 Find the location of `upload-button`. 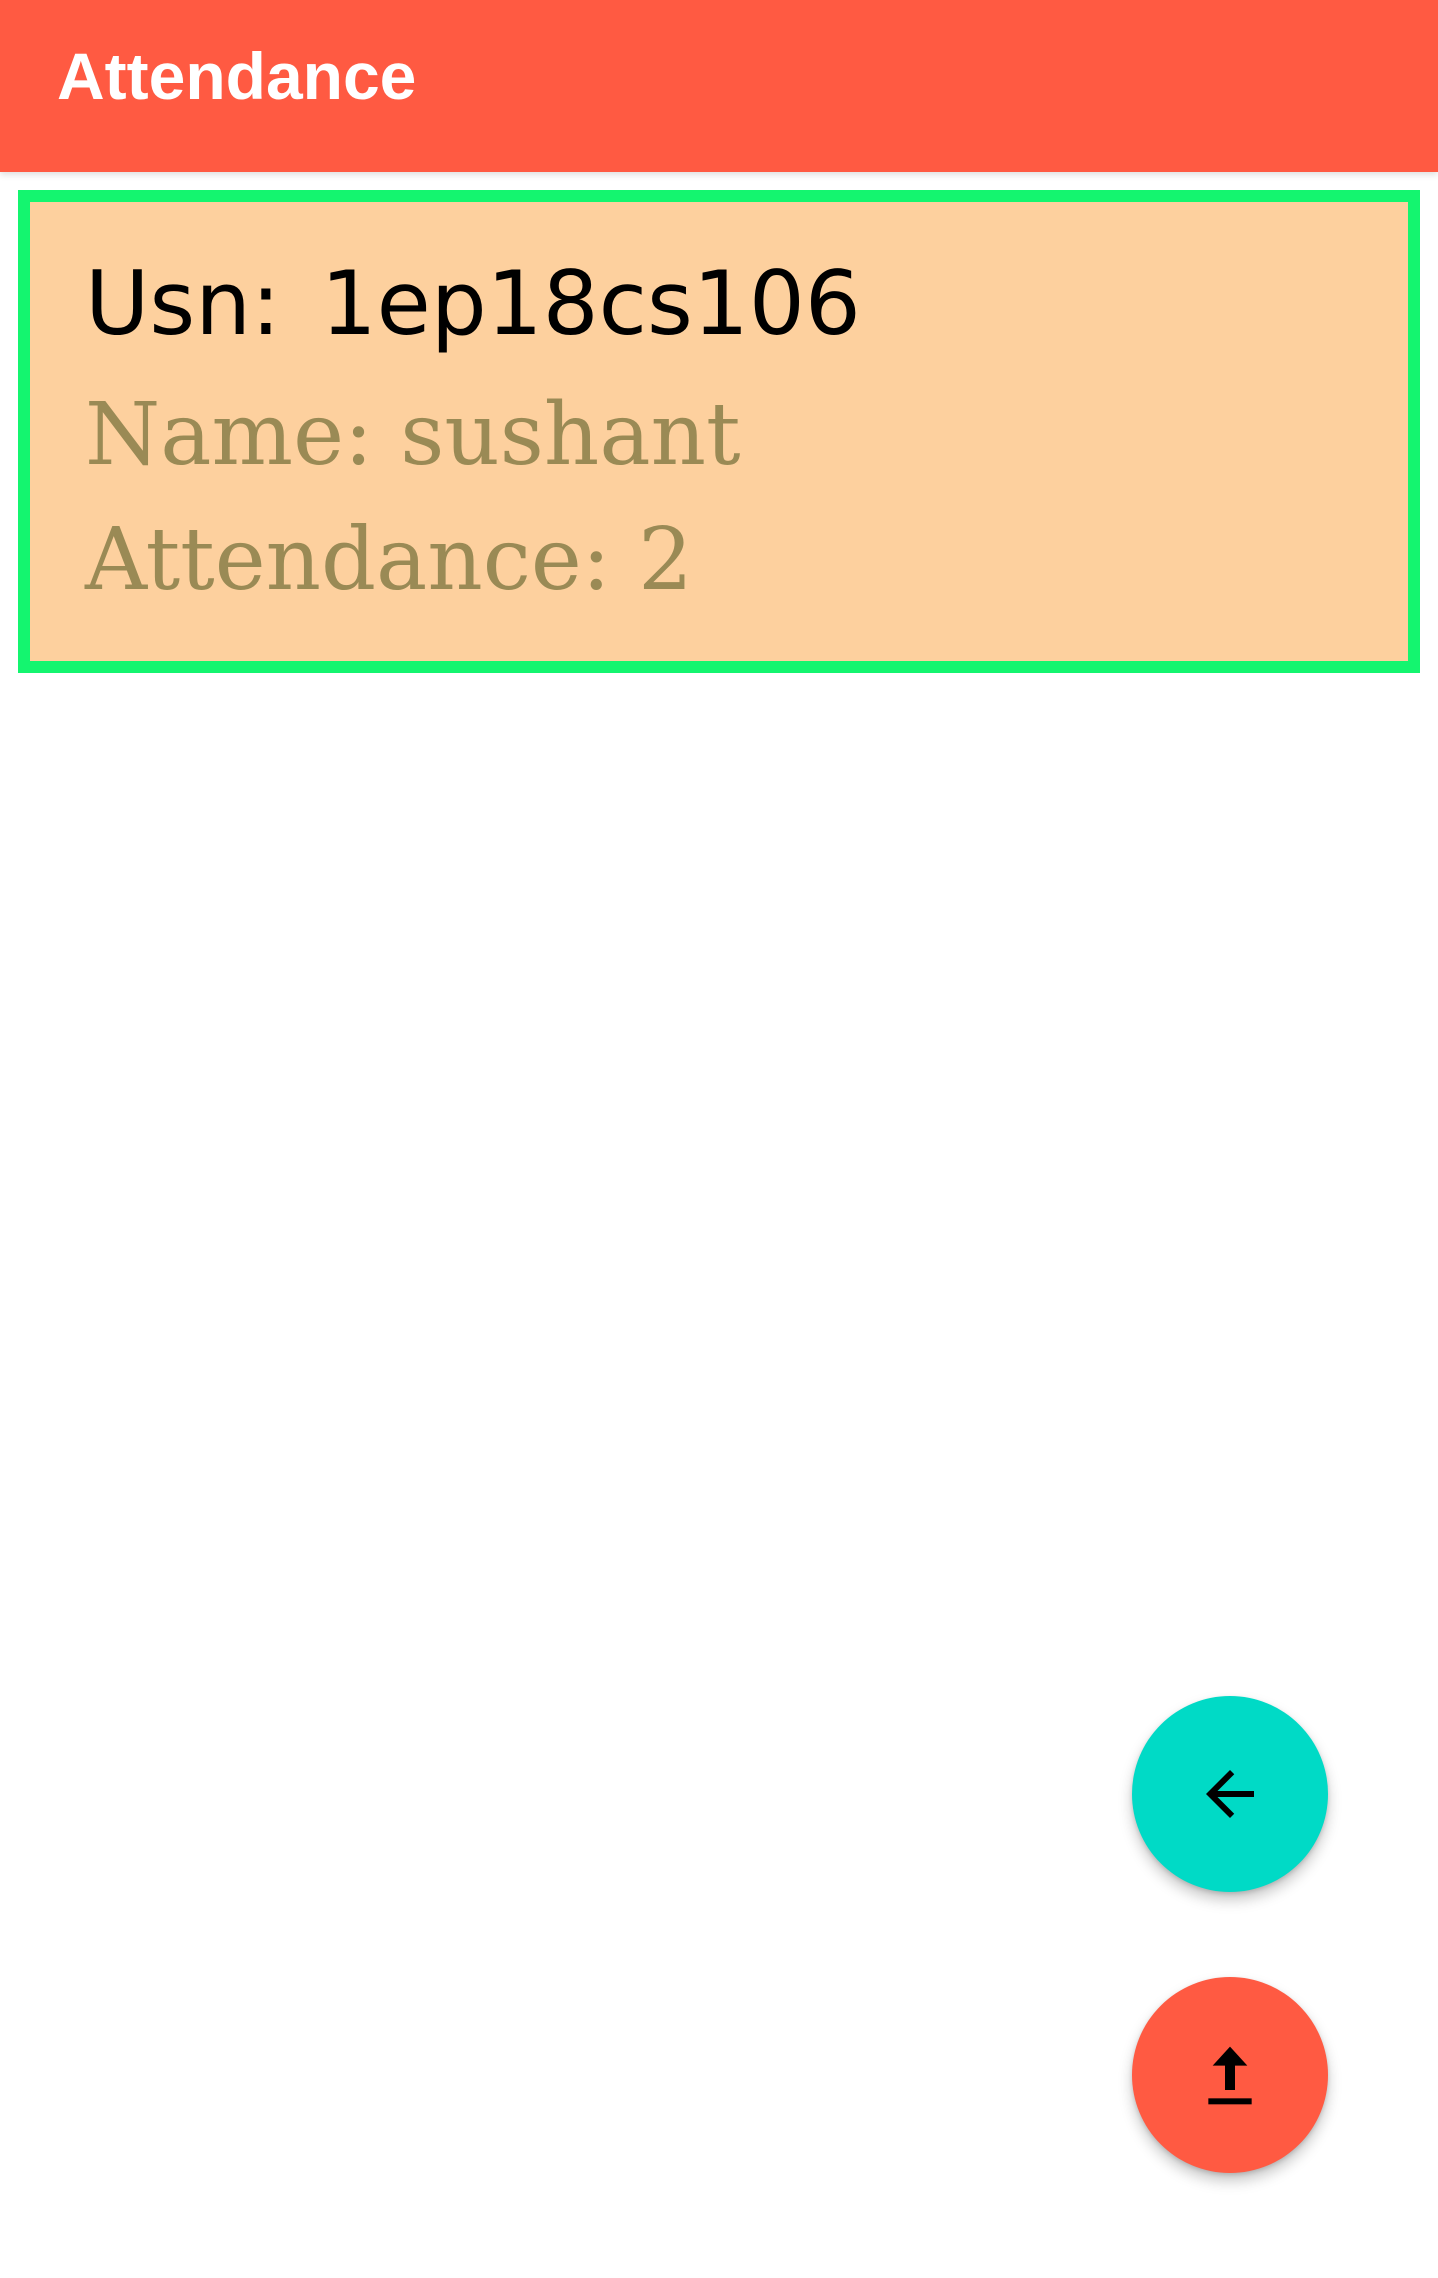

upload-button is located at coordinates (1230, 2075).